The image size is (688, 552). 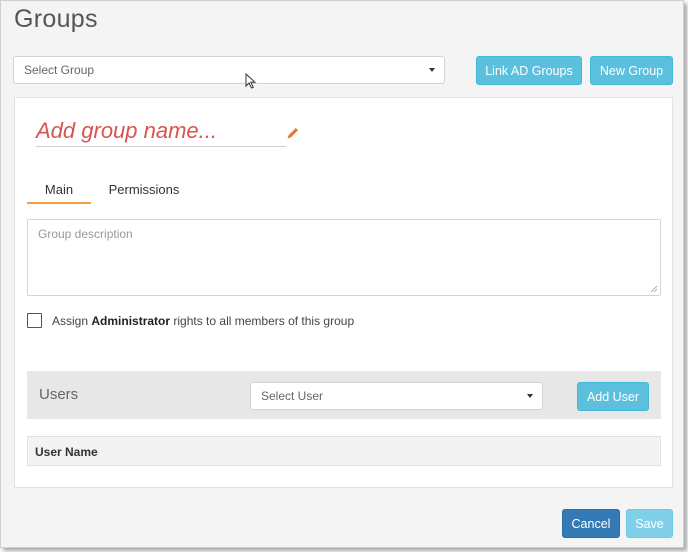 I want to click on users-heading: Users, so click(x=59, y=394).